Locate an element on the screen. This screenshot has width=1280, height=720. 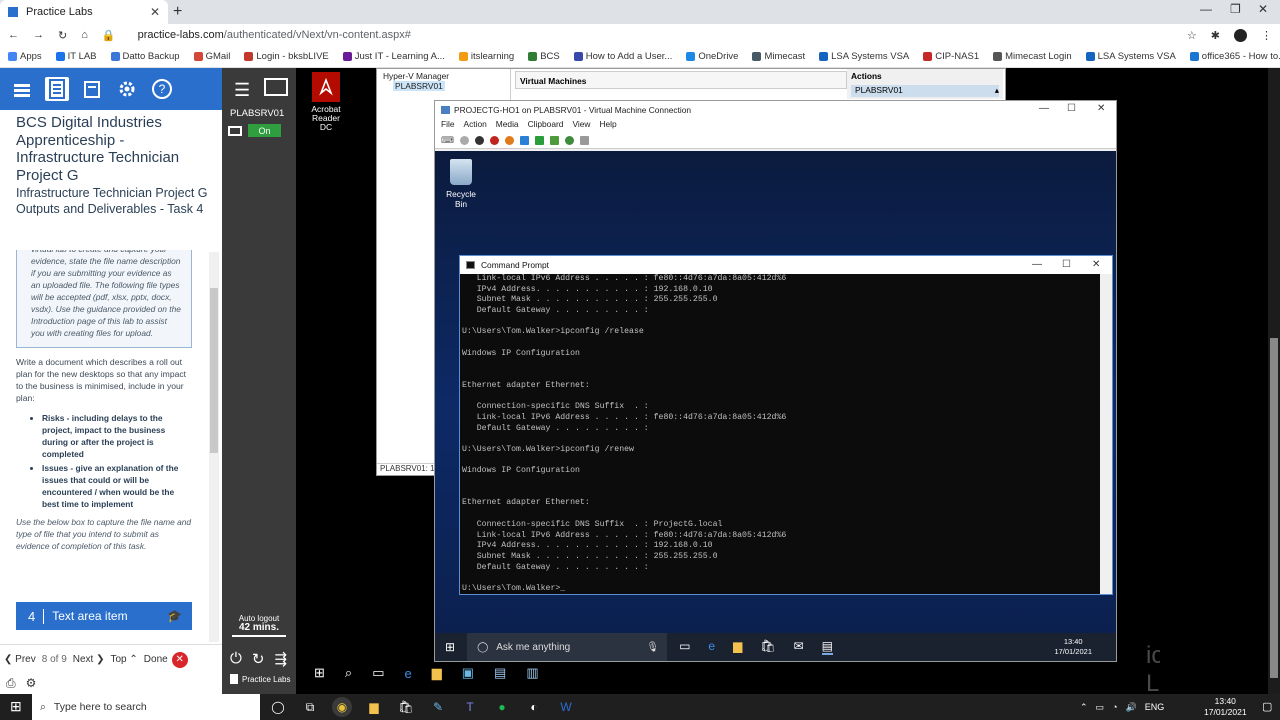
turn-off-icon is located at coordinates (479, 140).